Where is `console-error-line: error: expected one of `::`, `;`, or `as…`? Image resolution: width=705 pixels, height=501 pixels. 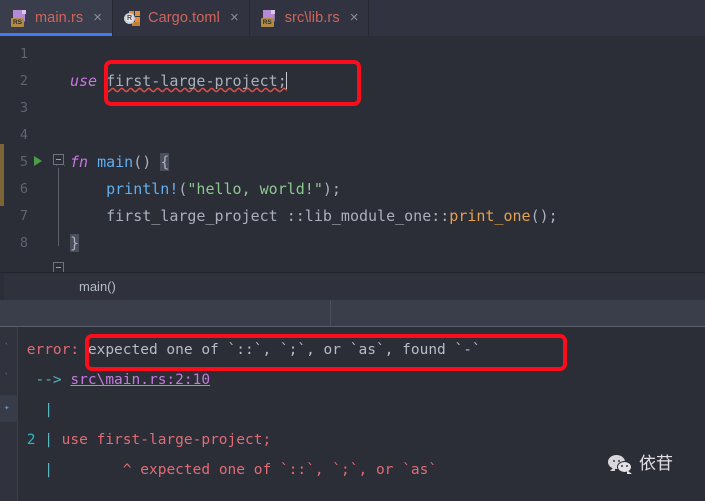 console-error-line: error: expected one of `::`, `;`, or `as… is located at coordinates (361, 350).